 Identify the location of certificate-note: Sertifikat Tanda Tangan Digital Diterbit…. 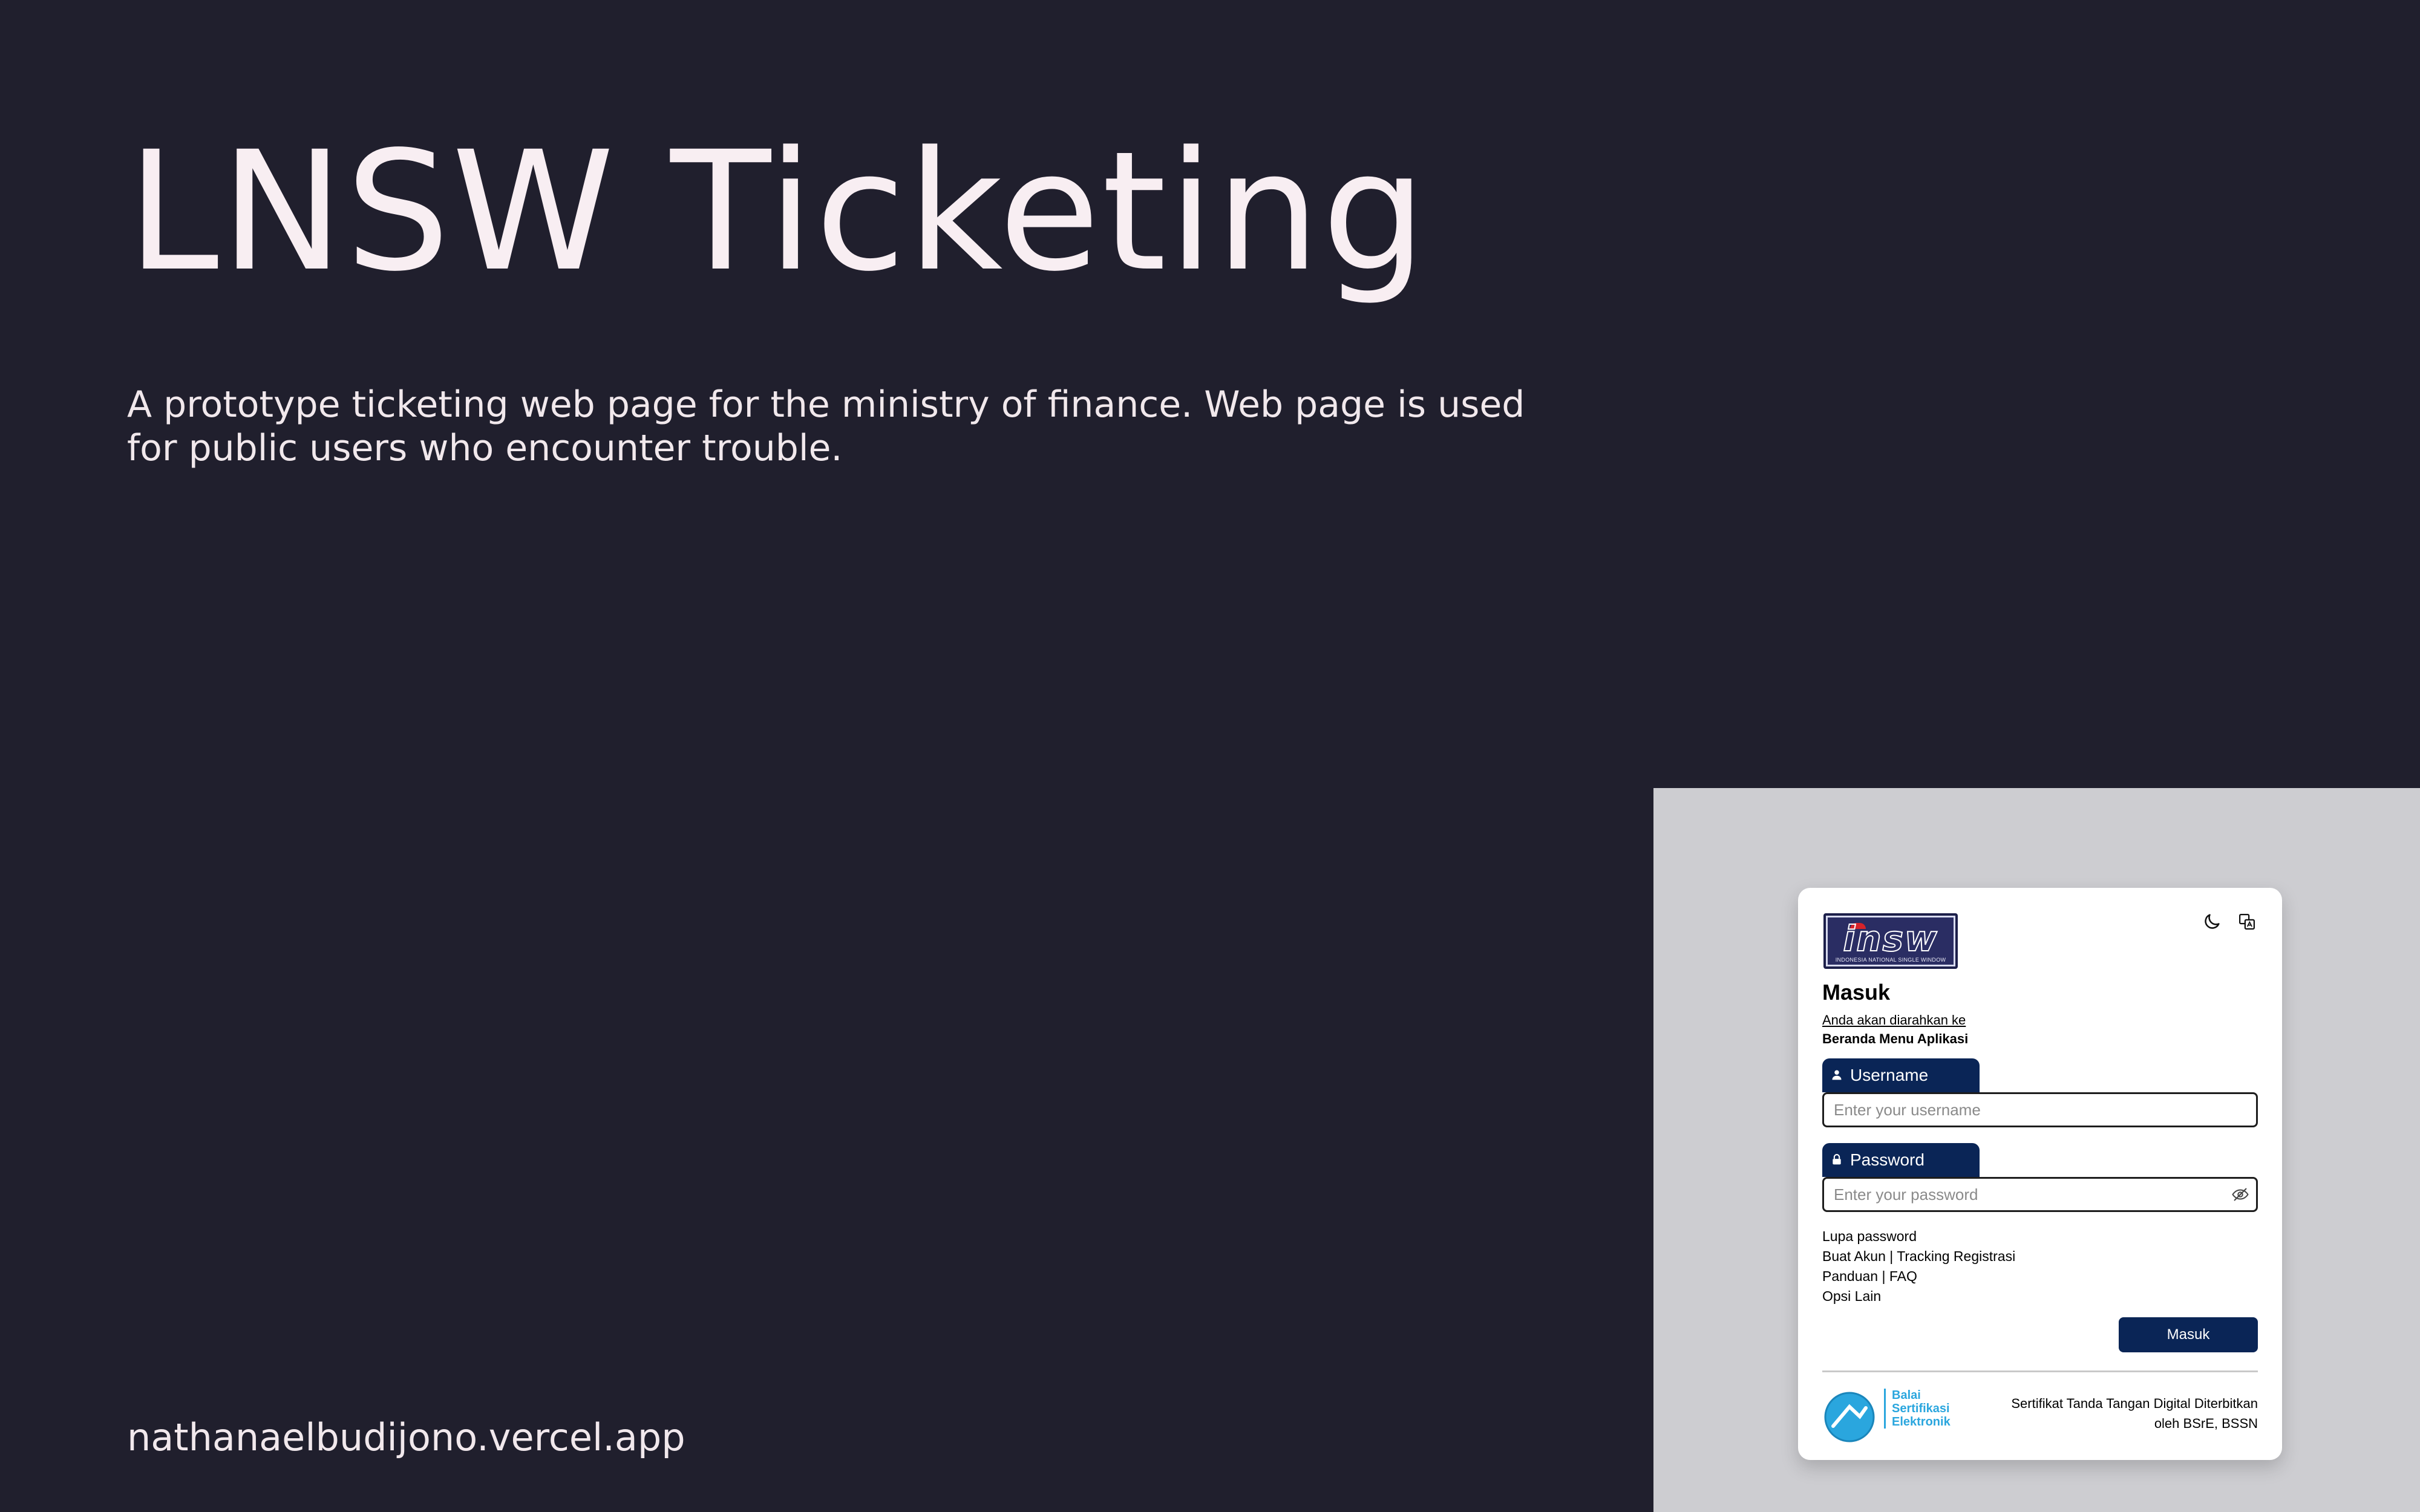
(2134, 1413).